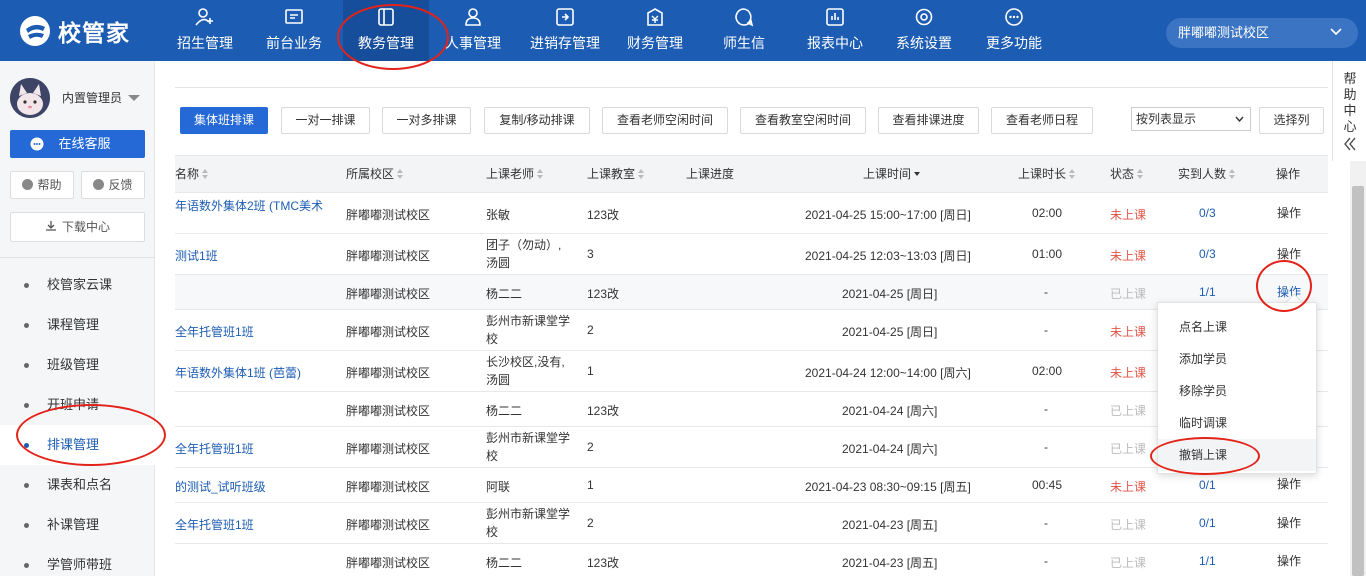 Image resolution: width=1366 pixels, height=576 pixels. I want to click on duration-cell: 02:00, so click(1047, 371).